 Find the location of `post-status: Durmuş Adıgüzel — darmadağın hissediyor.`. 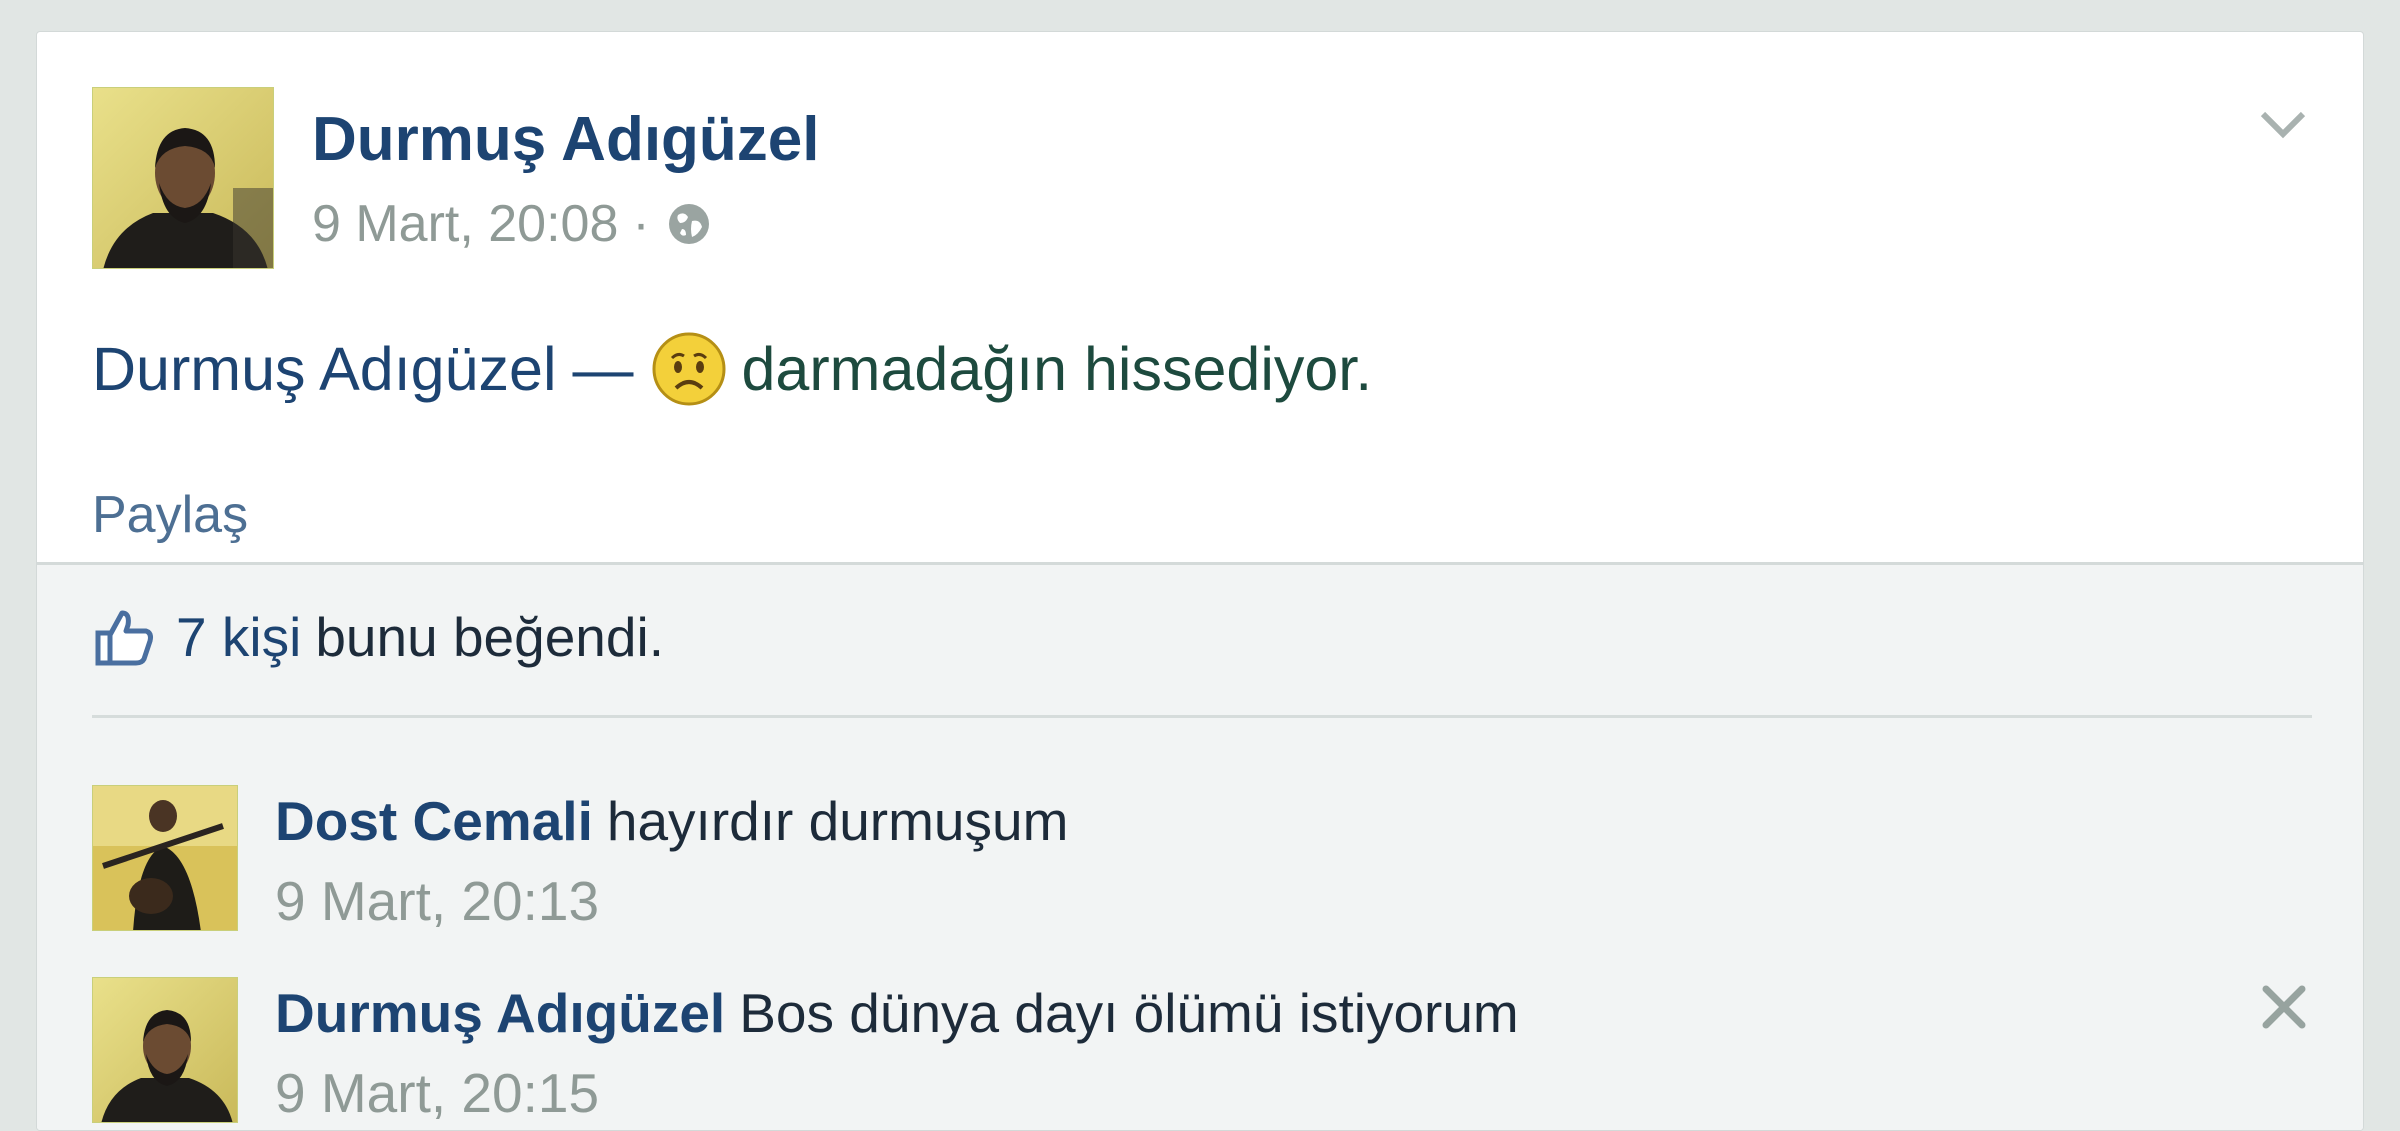

post-status: Durmuş Adıgüzel — darmadağın hissediyor. is located at coordinates (732, 369).